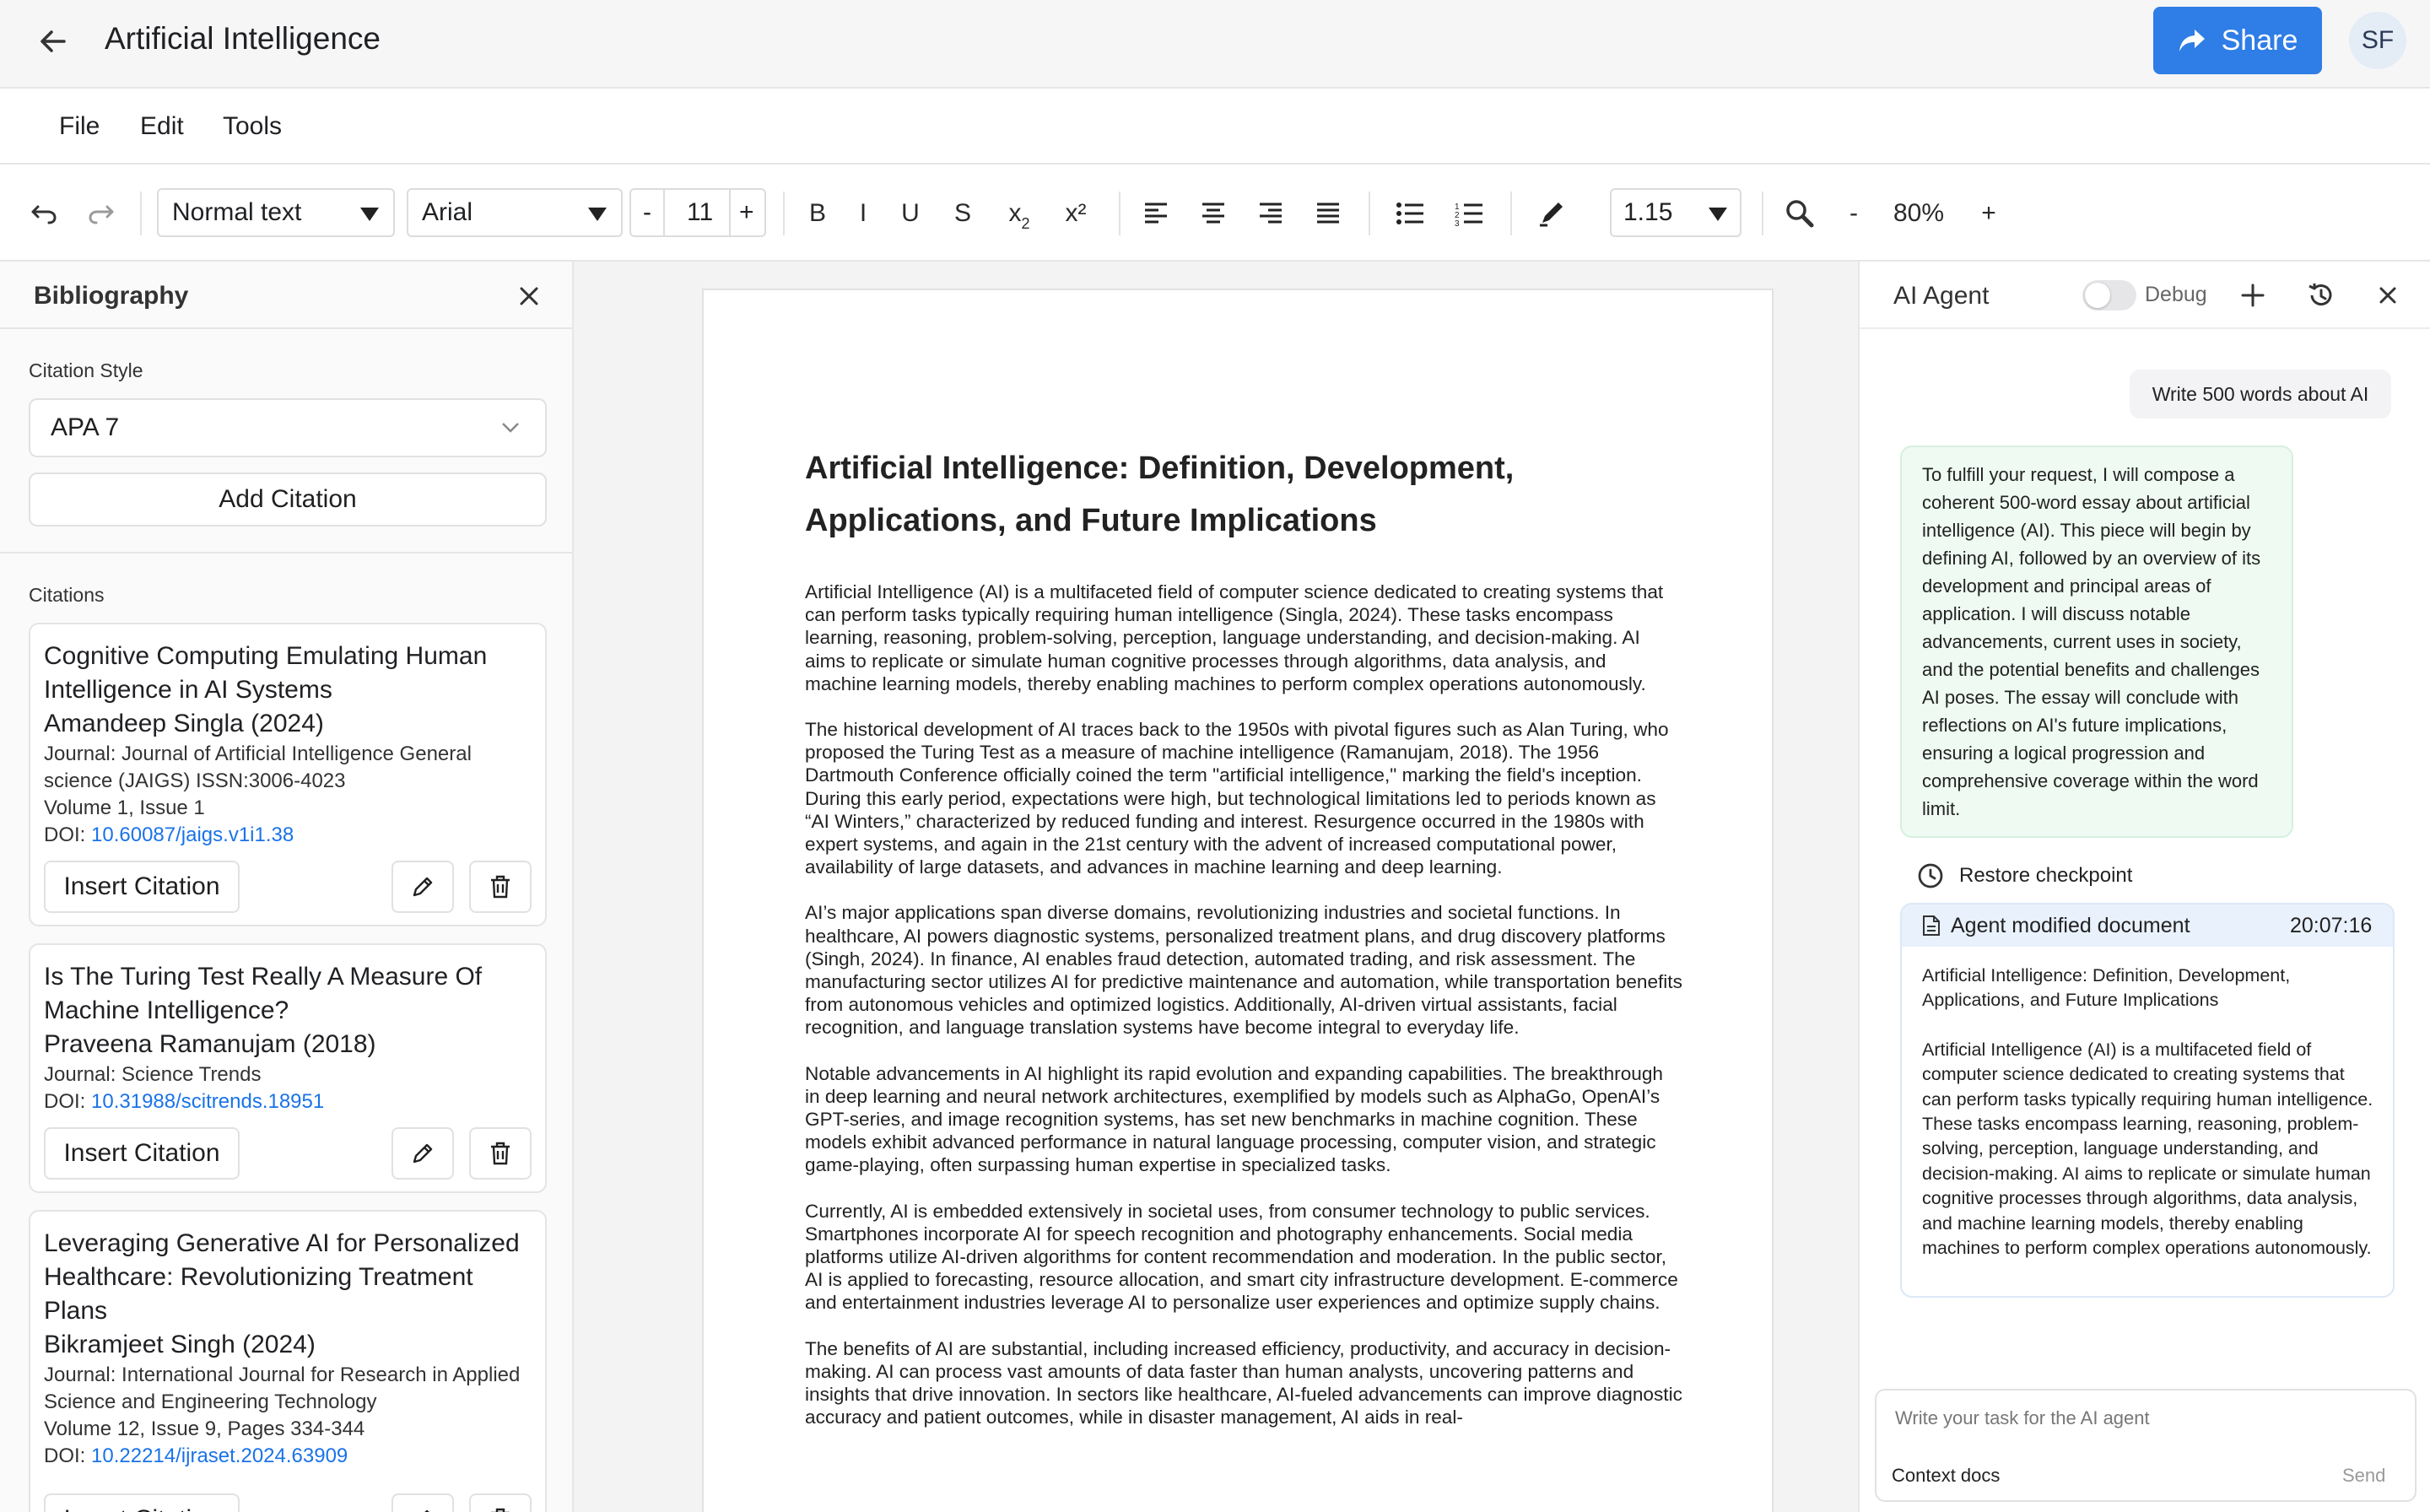 The width and height of the screenshot is (2430, 1512). I want to click on ai-agent-header: AI Agent Debug, so click(2145, 295).